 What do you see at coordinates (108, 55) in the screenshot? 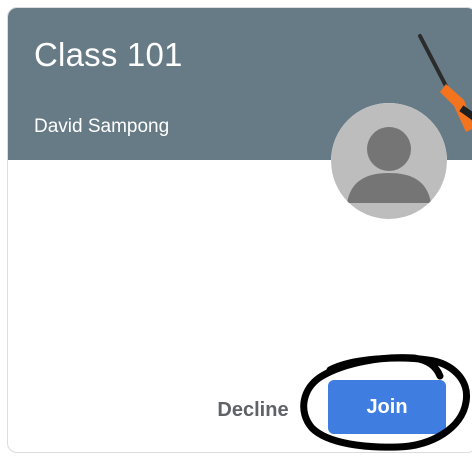
I see `class-title: Class 101` at bounding box center [108, 55].